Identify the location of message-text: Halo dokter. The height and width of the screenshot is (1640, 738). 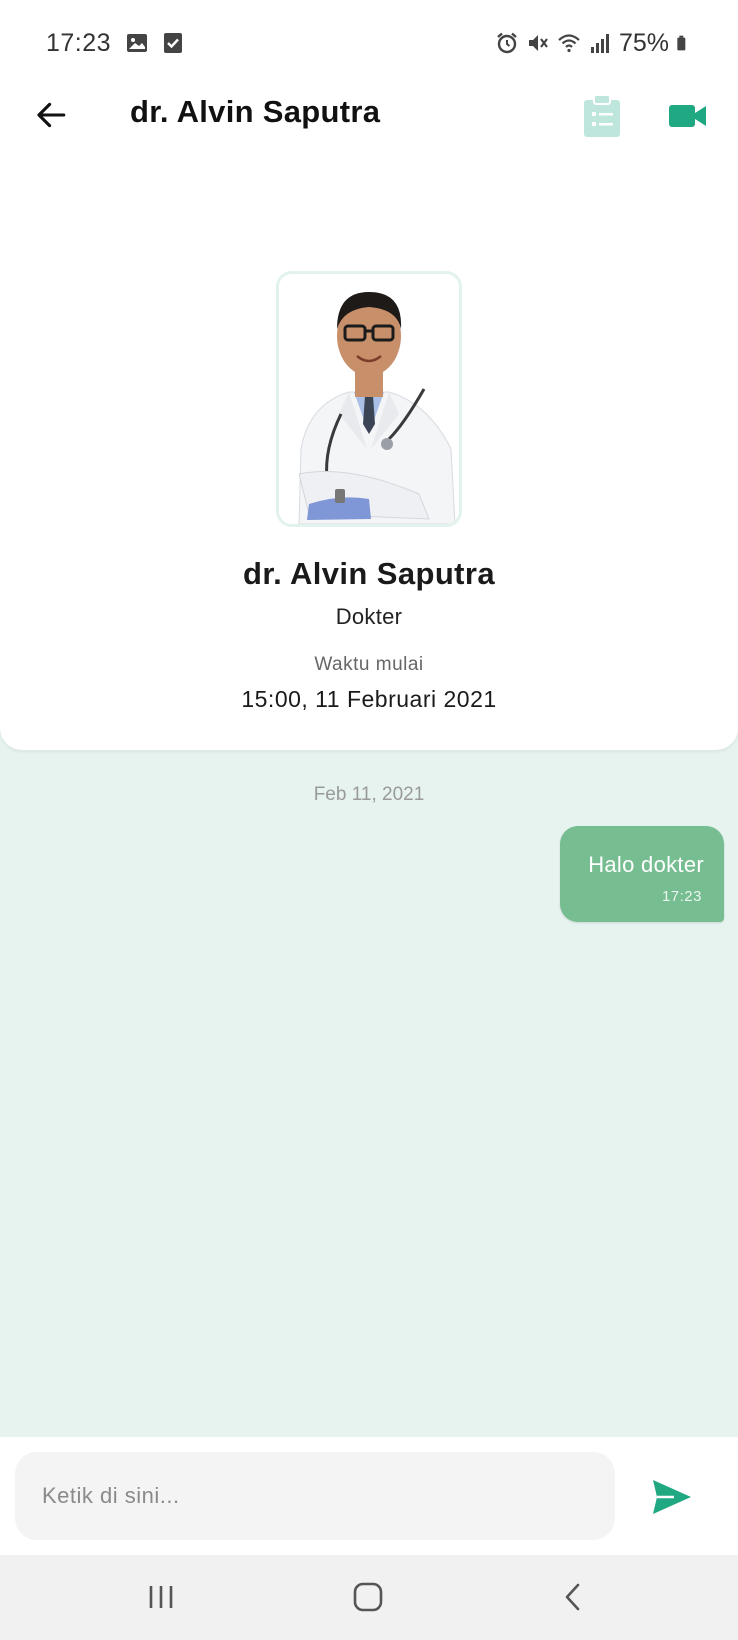
(646, 864).